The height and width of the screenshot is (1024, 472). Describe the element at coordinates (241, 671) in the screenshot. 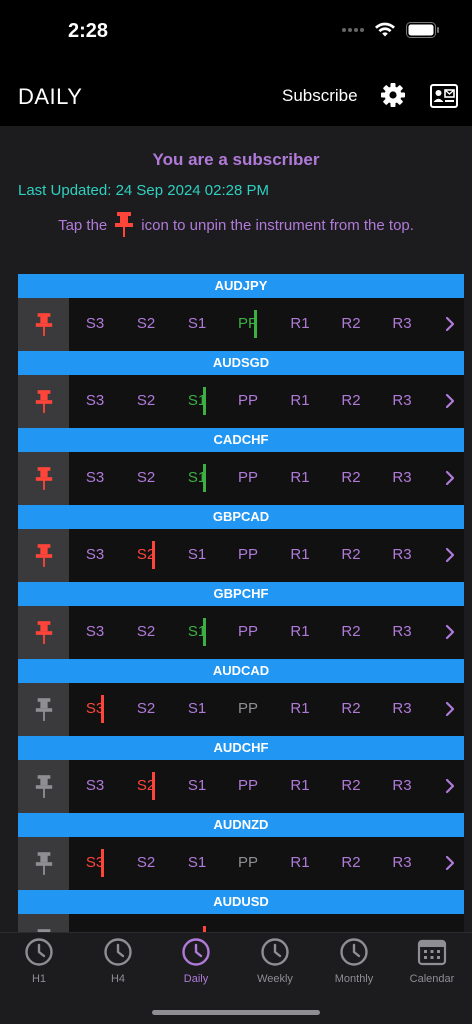

I see `instrument-symbol: AUDCAD` at that location.